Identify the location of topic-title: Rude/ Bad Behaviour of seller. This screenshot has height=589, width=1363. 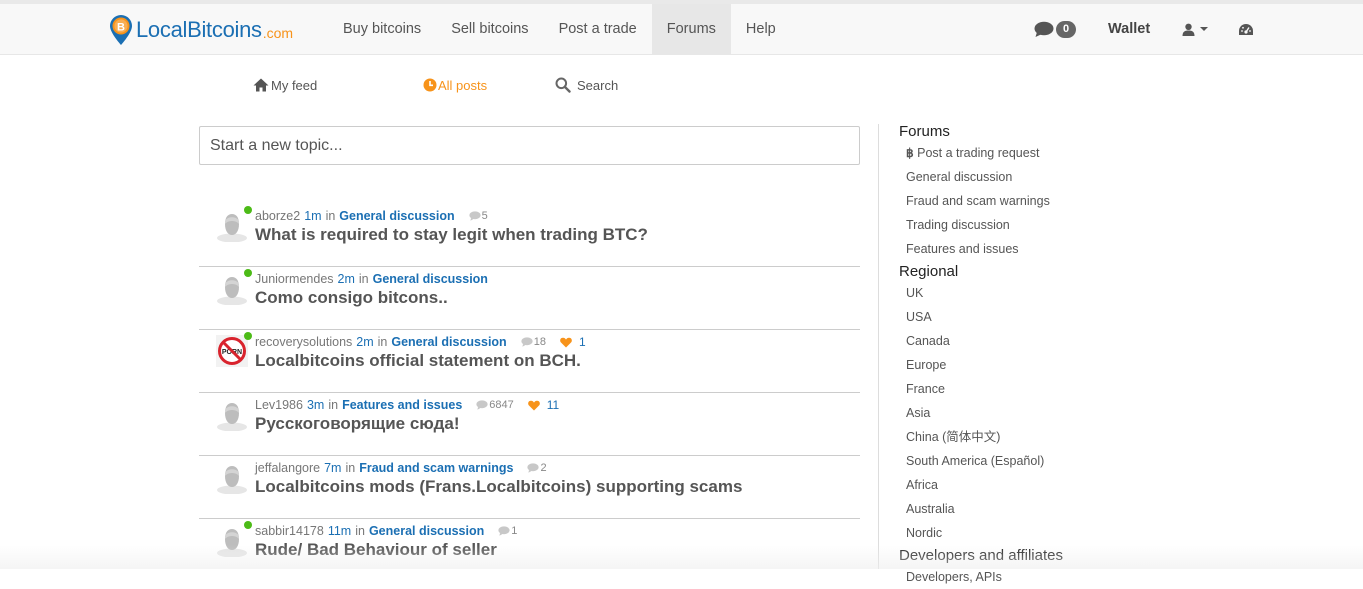
(376, 550).